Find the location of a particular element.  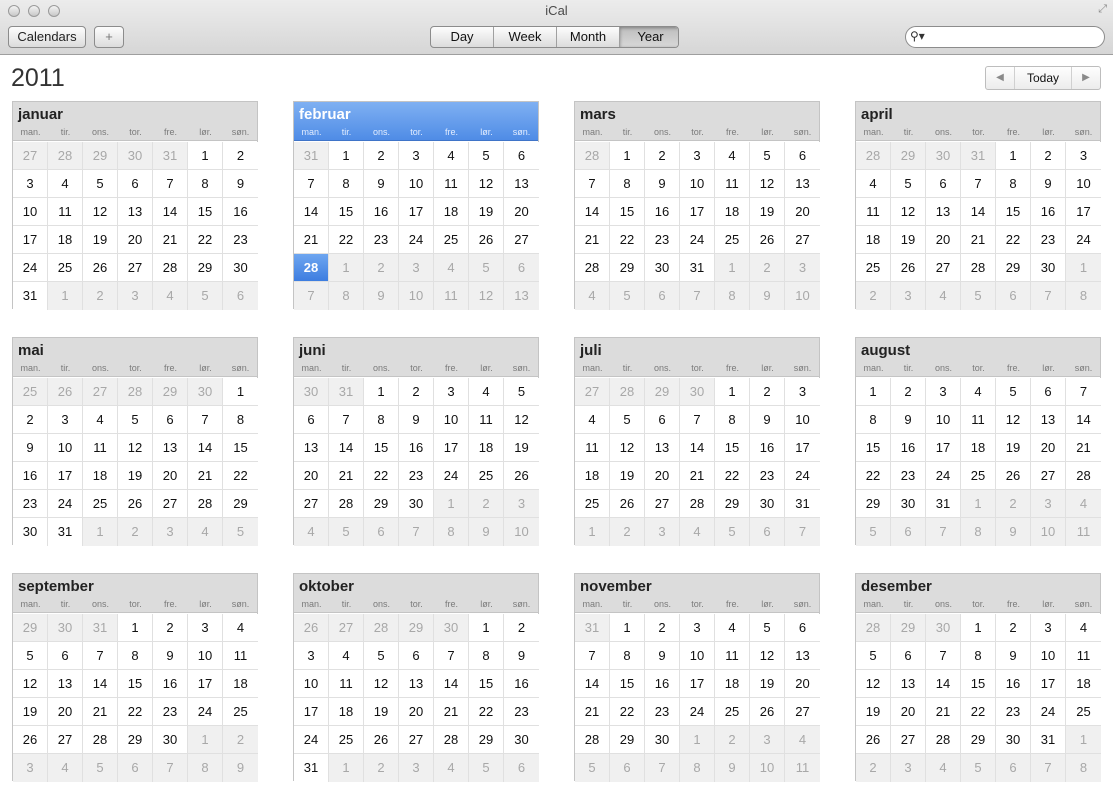

search-field: ⚲▾ is located at coordinates (1005, 37).